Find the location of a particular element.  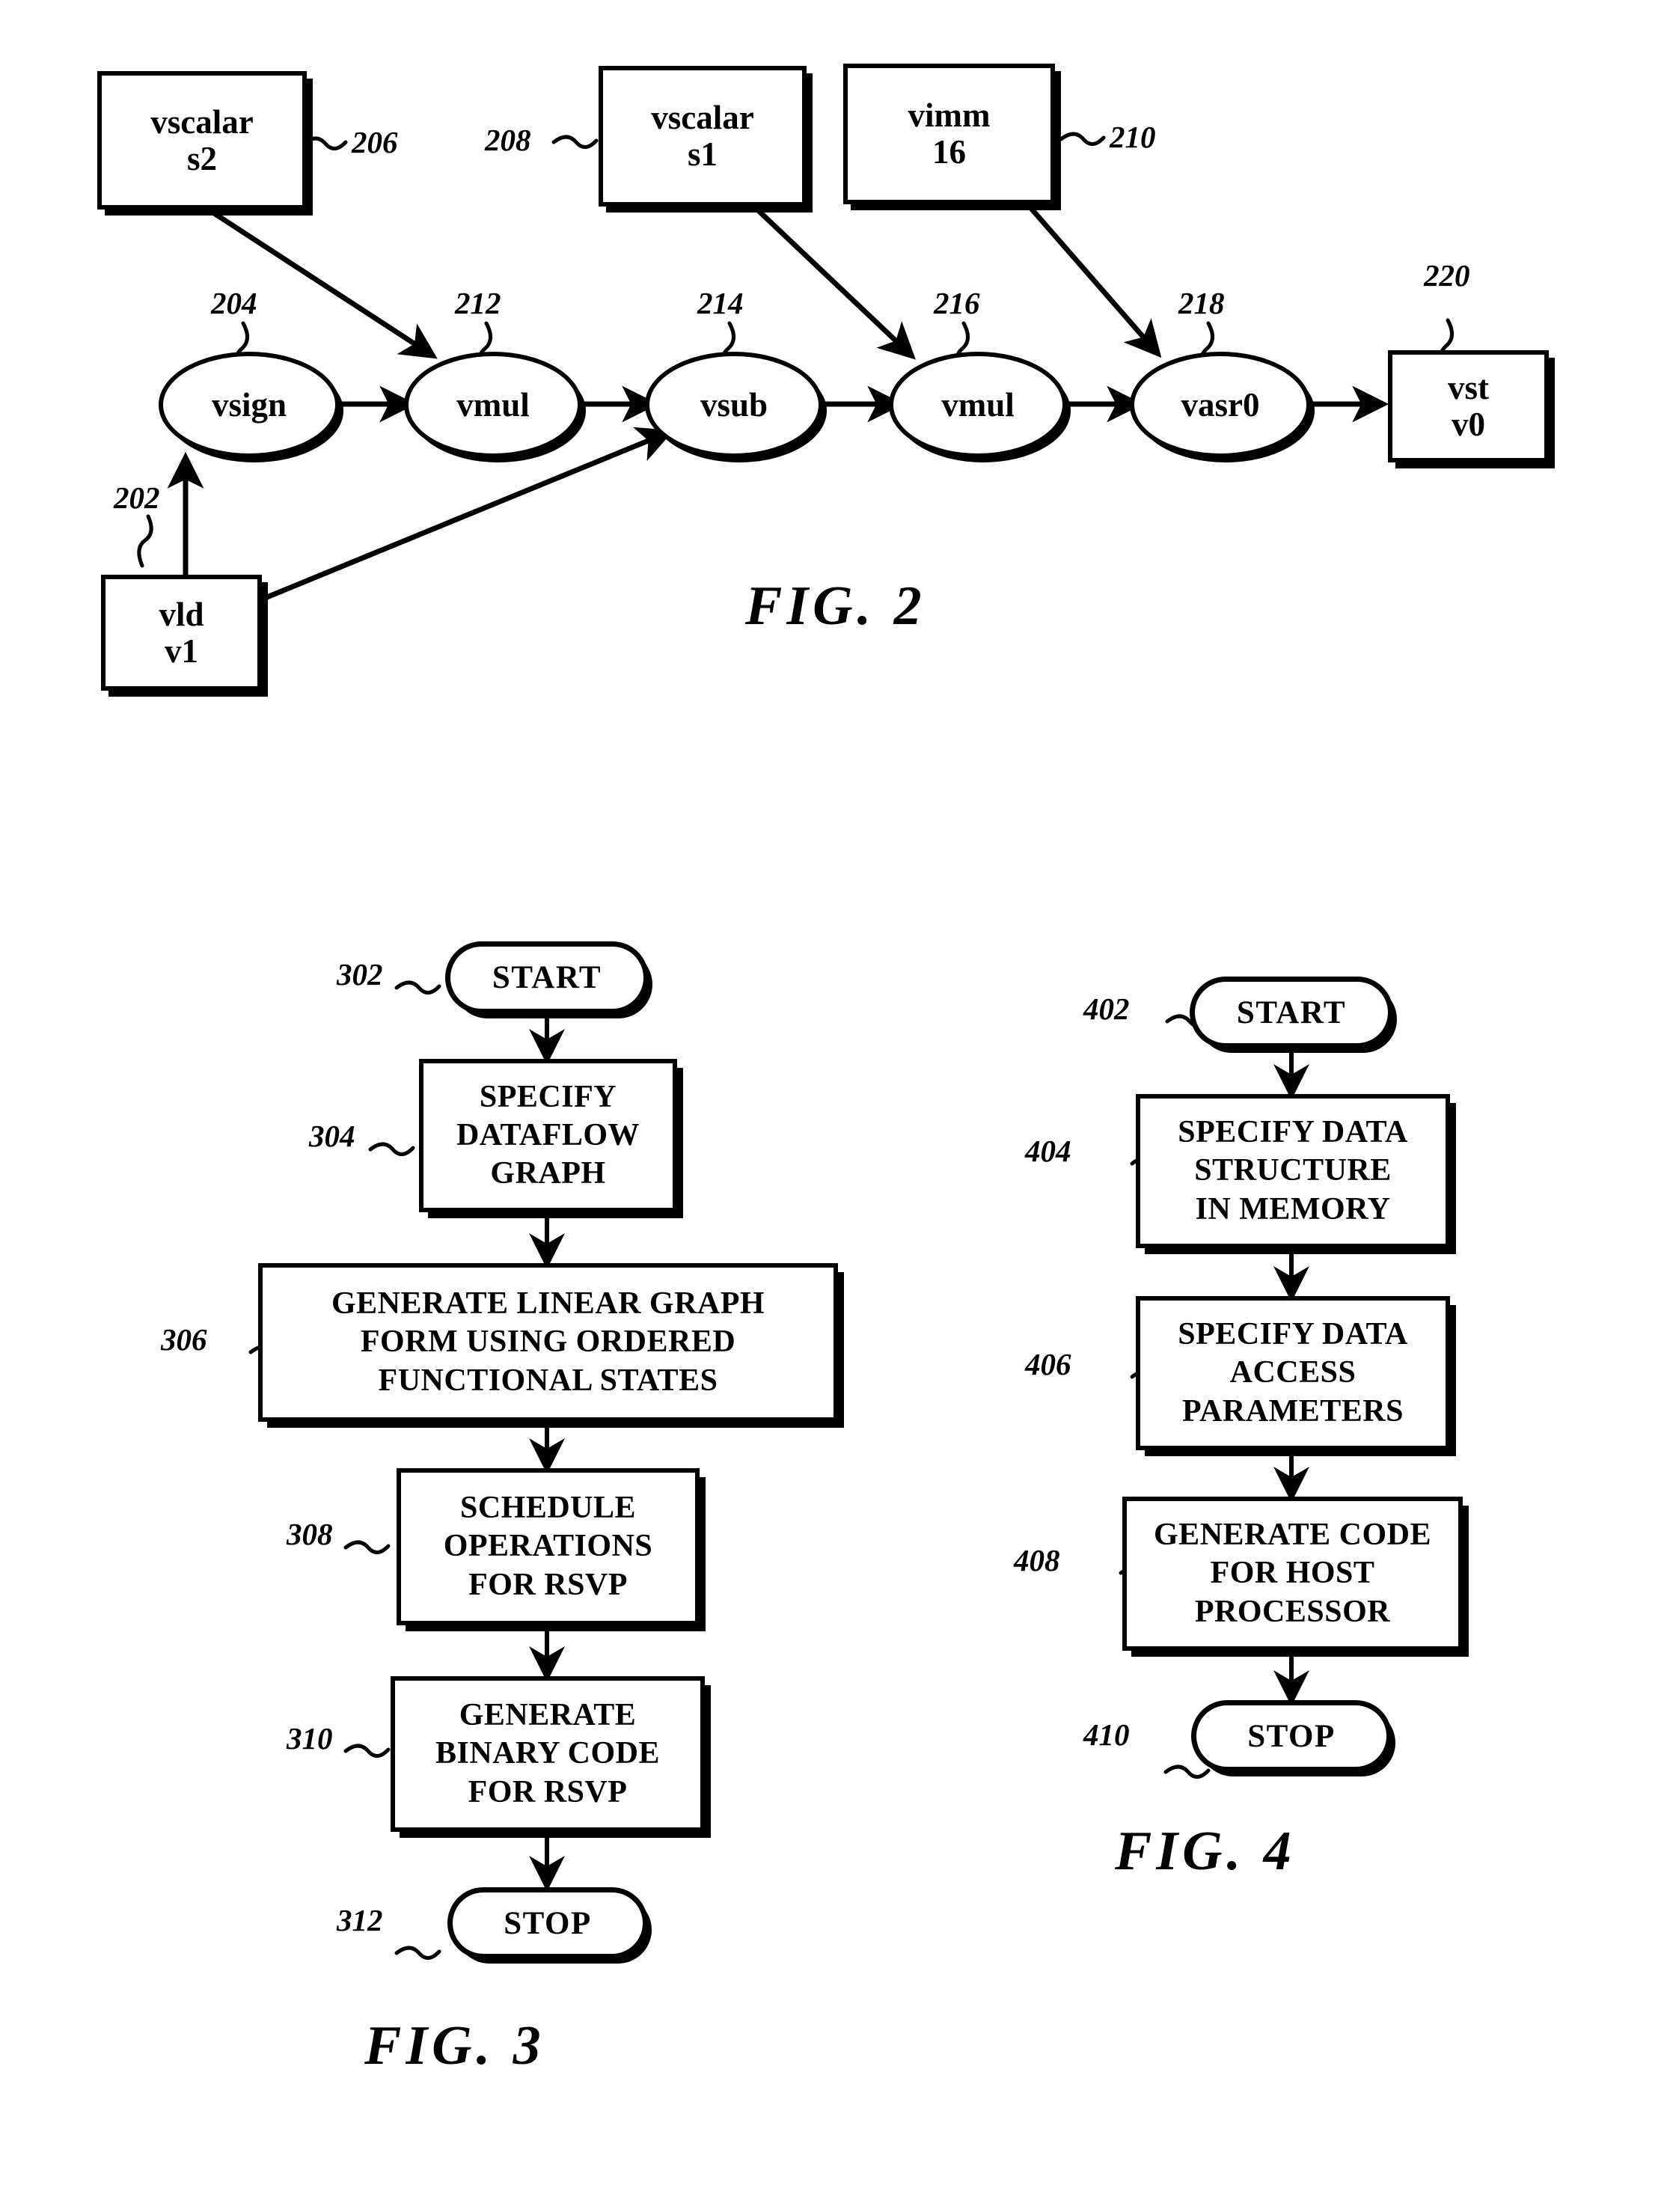

fig2-ref-214: 214 is located at coordinates (720, 303).